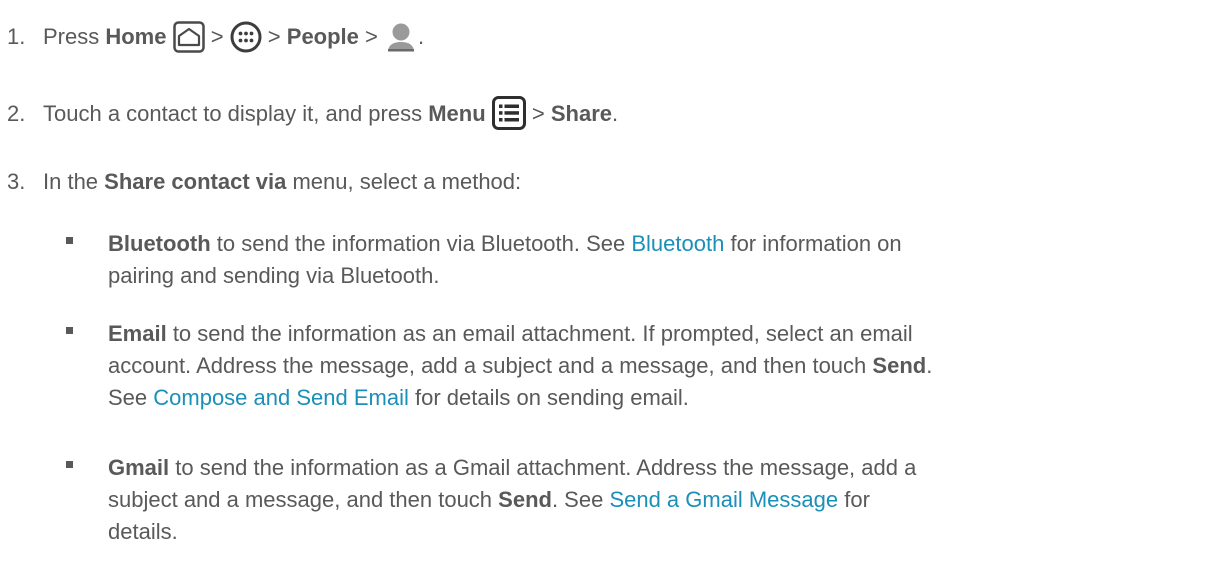  Describe the element at coordinates (159, 243) in the screenshot. I see `bluetooth-term: Bluetooth` at that location.